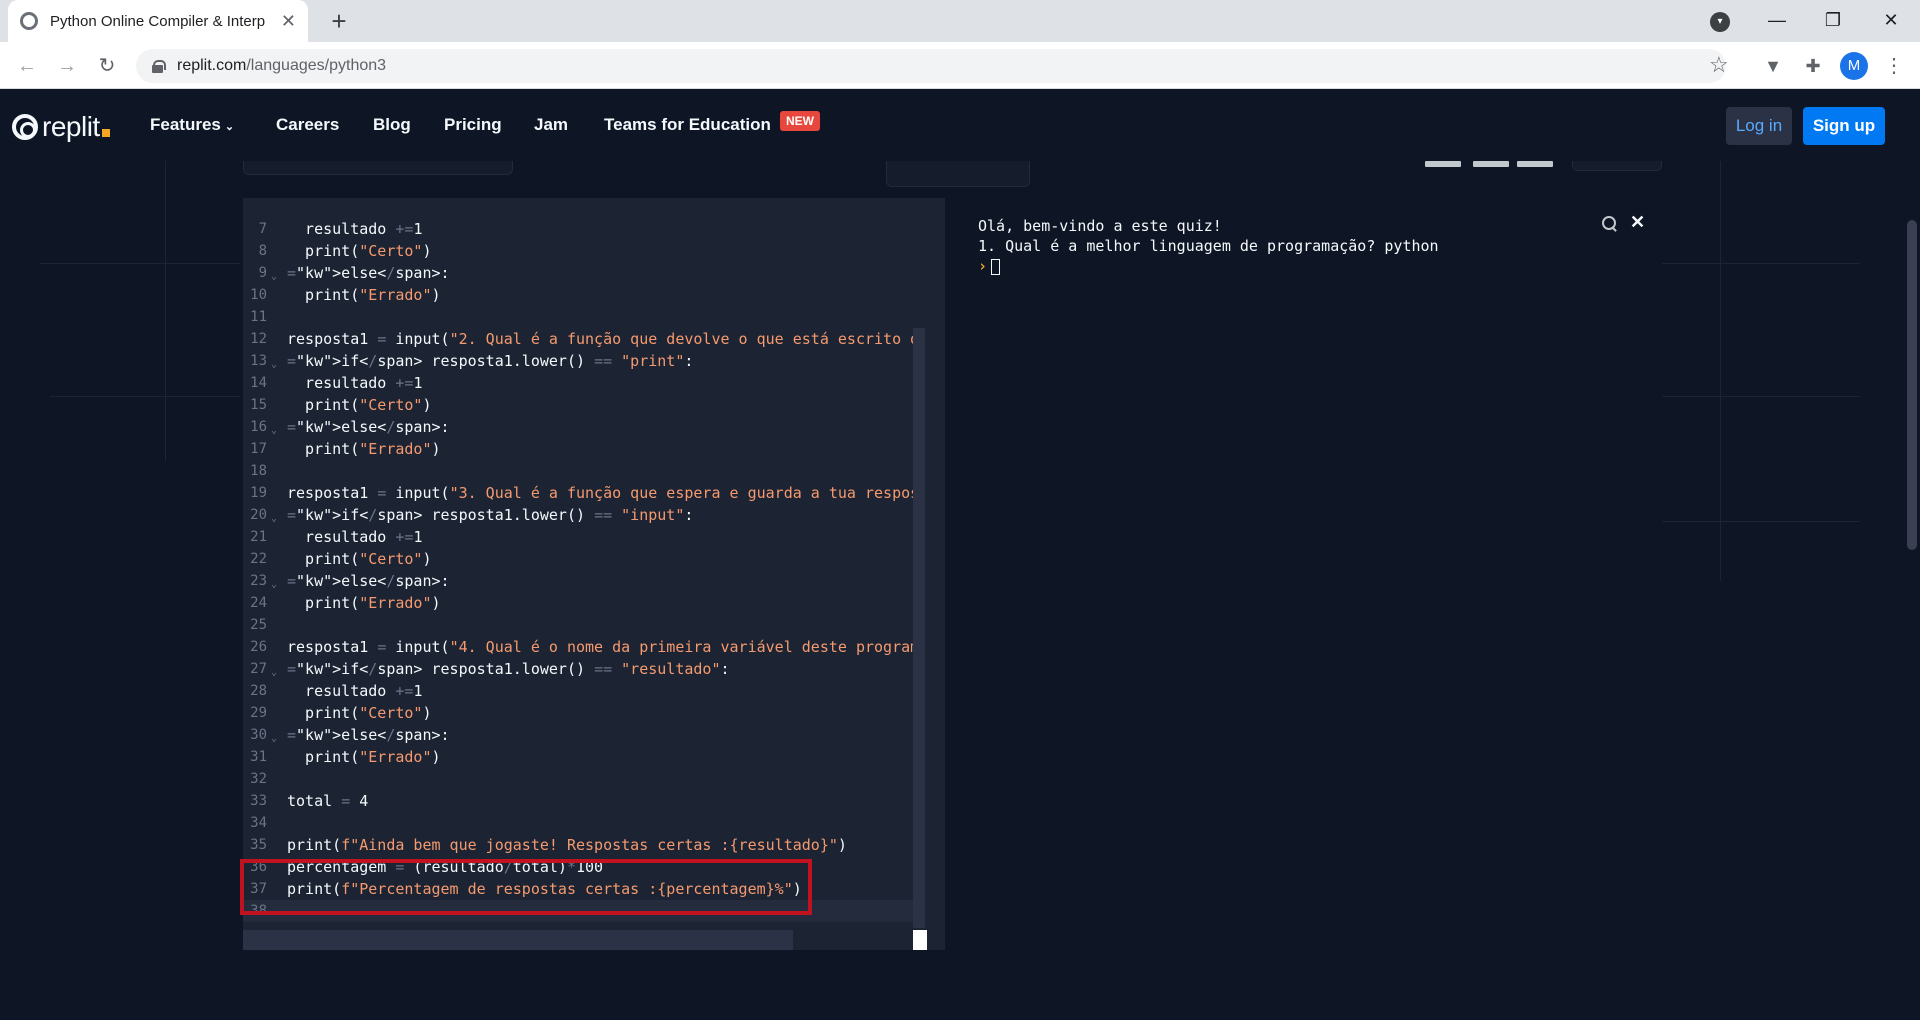 The height and width of the screenshot is (1020, 1920). What do you see at coordinates (258, 669) in the screenshot?
I see `line-number: 27` at bounding box center [258, 669].